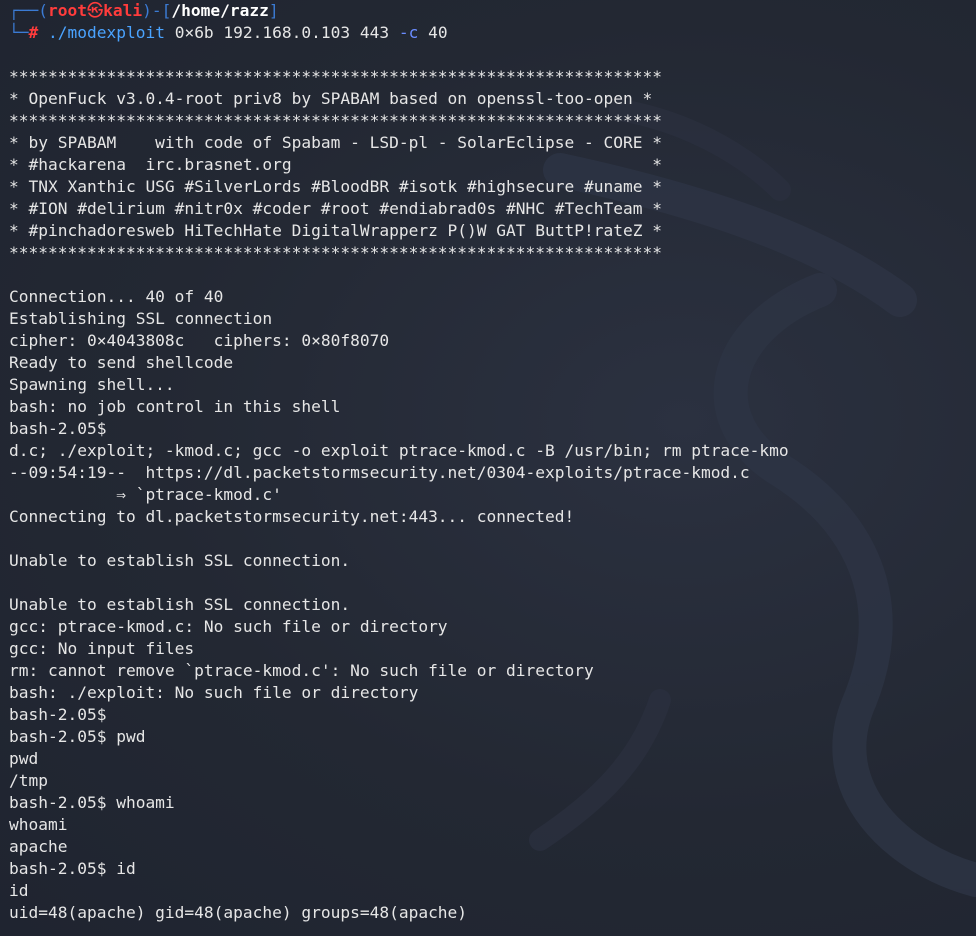  I want to click on output-line: ⇒ `ptrace-kmod.c', so click(145, 494).